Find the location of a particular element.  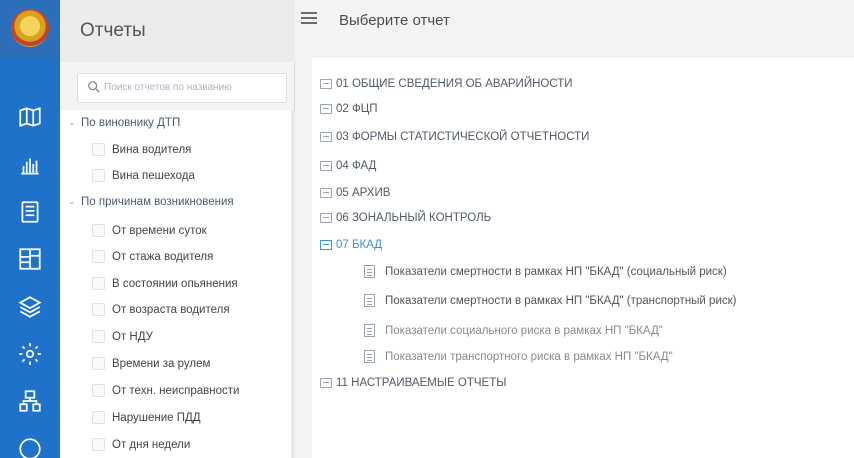

folder-open-icon is located at coordinates (326, 245).